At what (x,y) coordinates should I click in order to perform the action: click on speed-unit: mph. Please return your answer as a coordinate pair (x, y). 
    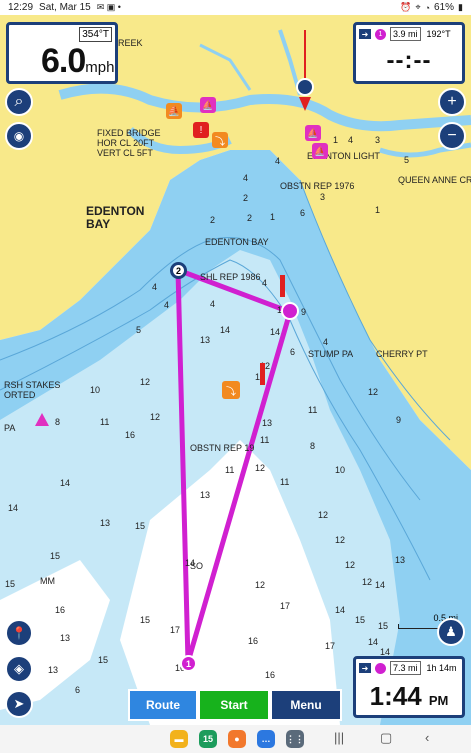
    Looking at the image, I should click on (100, 67).